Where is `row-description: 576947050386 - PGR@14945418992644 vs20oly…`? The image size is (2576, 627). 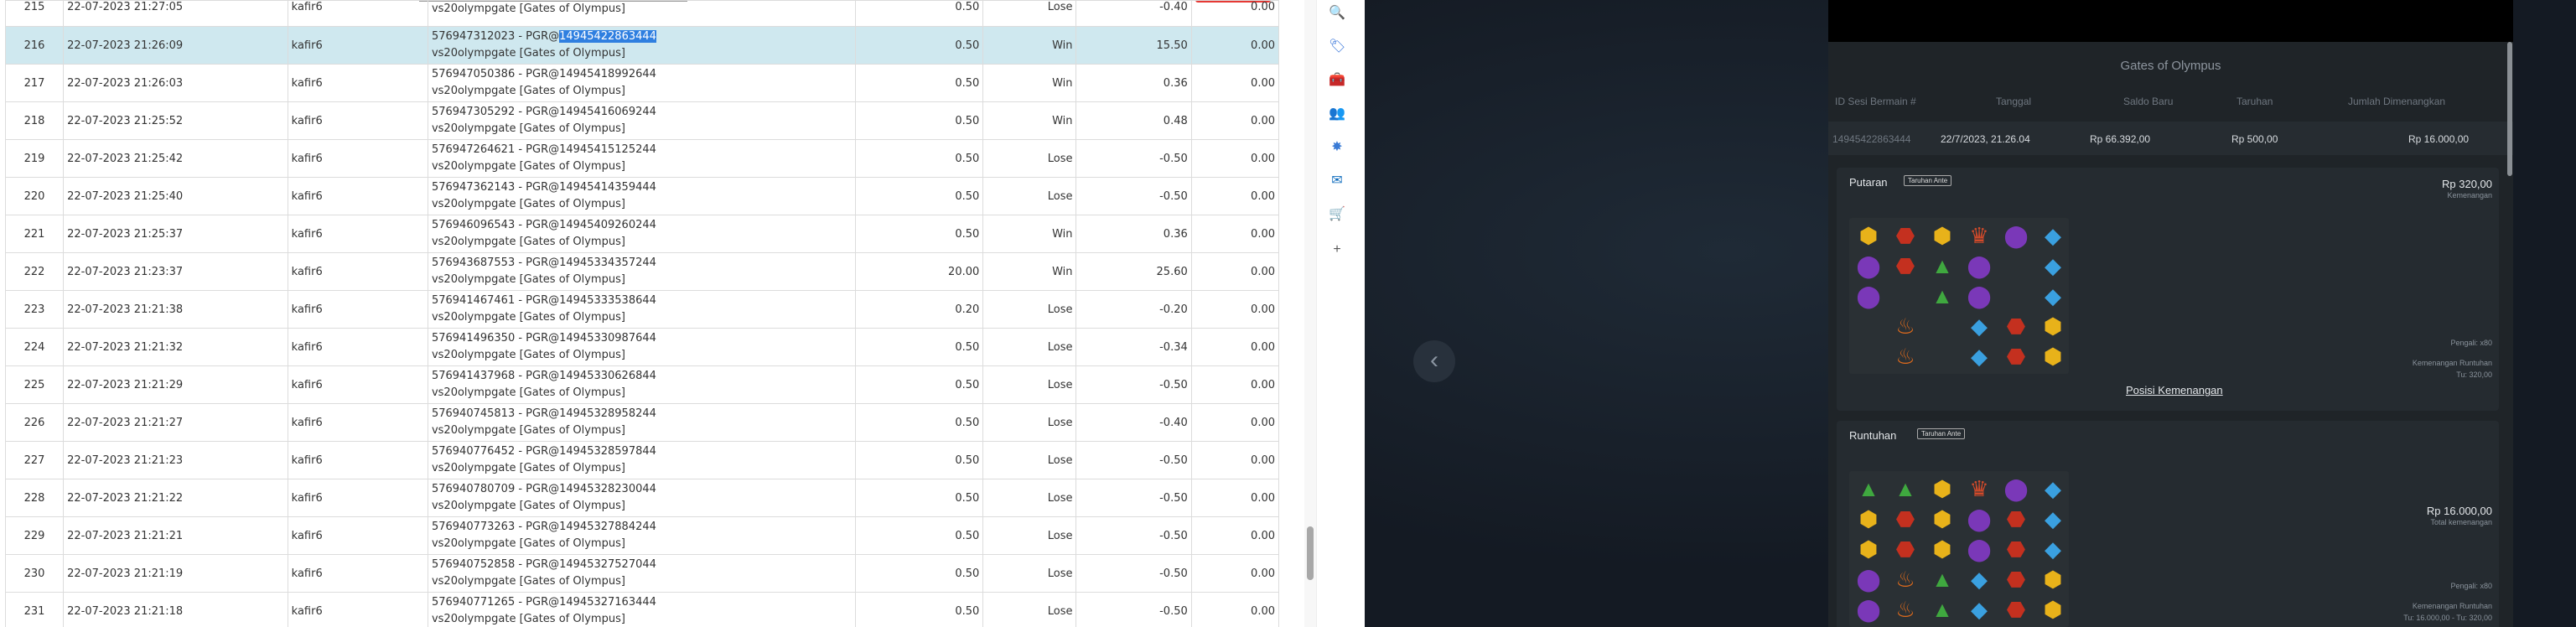
row-description: 576947050386 - PGR@14945418992644 vs20oly… is located at coordinates (641, 83).